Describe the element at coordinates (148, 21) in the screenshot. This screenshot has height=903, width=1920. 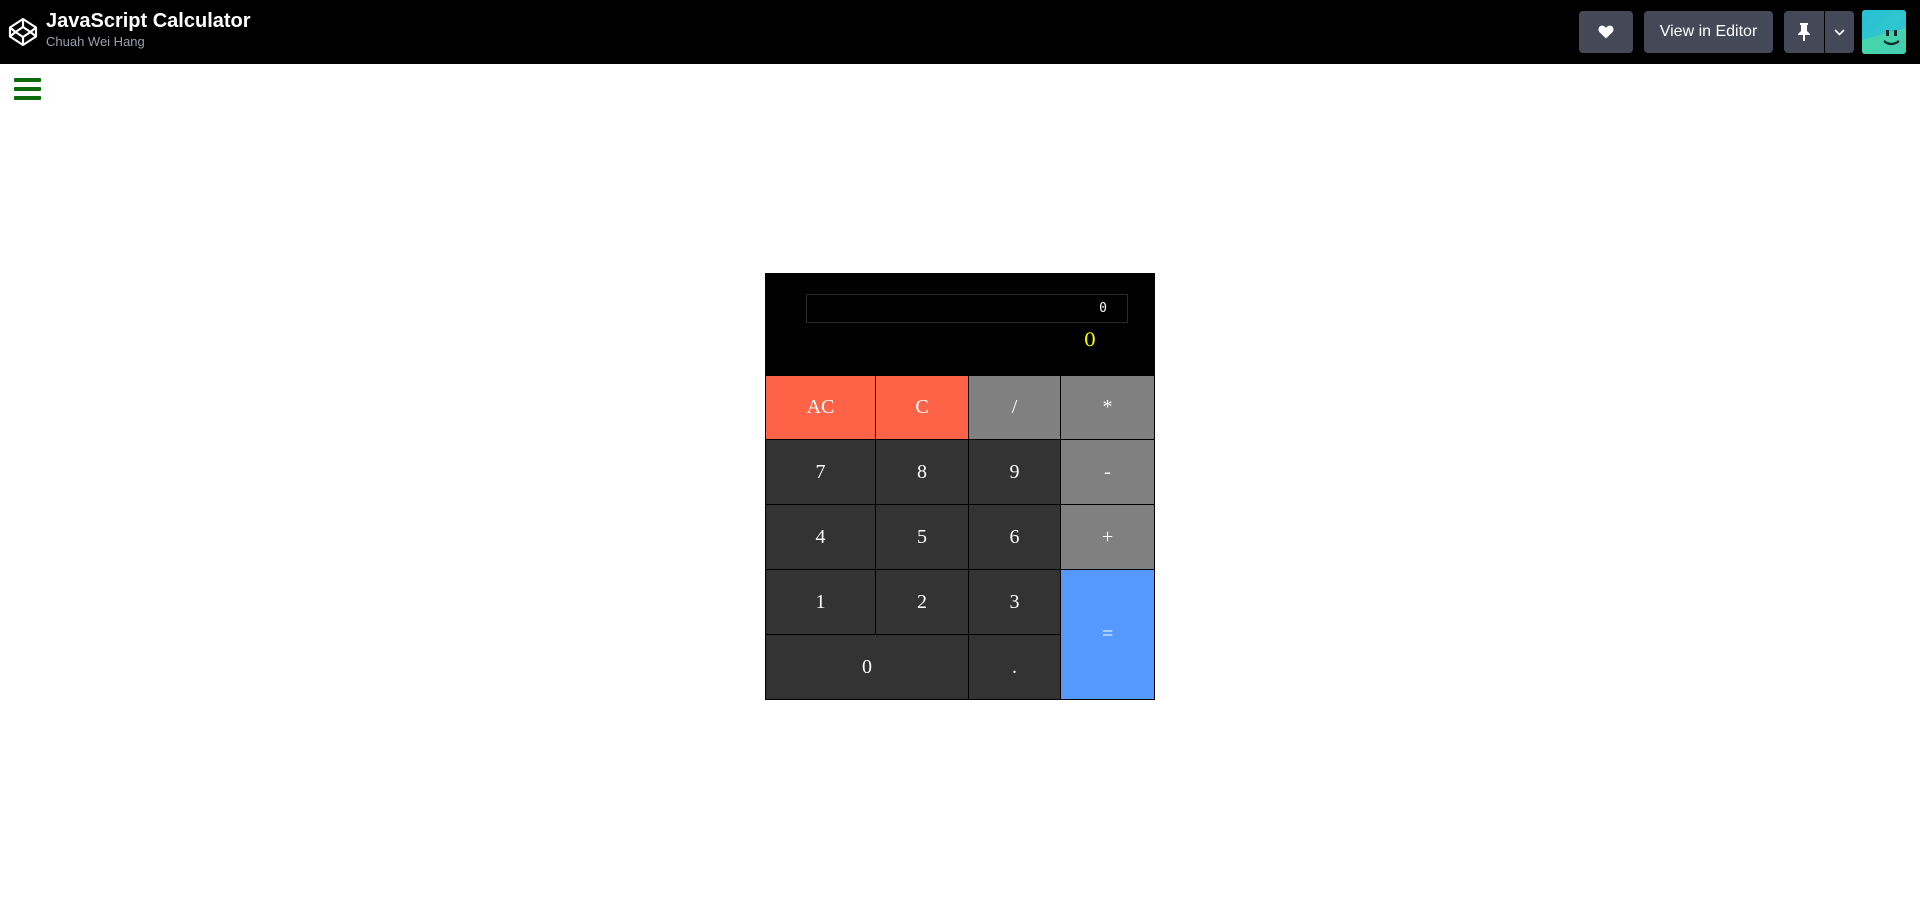
I see `pen-title: JavaScript Calculator` at that location.